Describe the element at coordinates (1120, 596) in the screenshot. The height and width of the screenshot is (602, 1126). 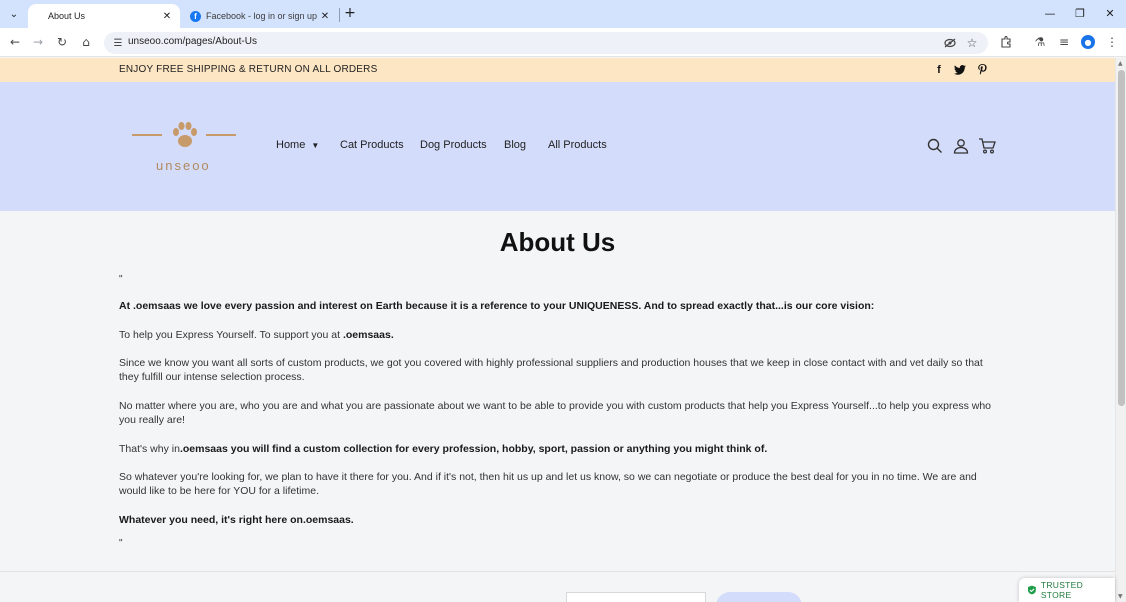
I see `scroll-down-icon: ▼` at that location.